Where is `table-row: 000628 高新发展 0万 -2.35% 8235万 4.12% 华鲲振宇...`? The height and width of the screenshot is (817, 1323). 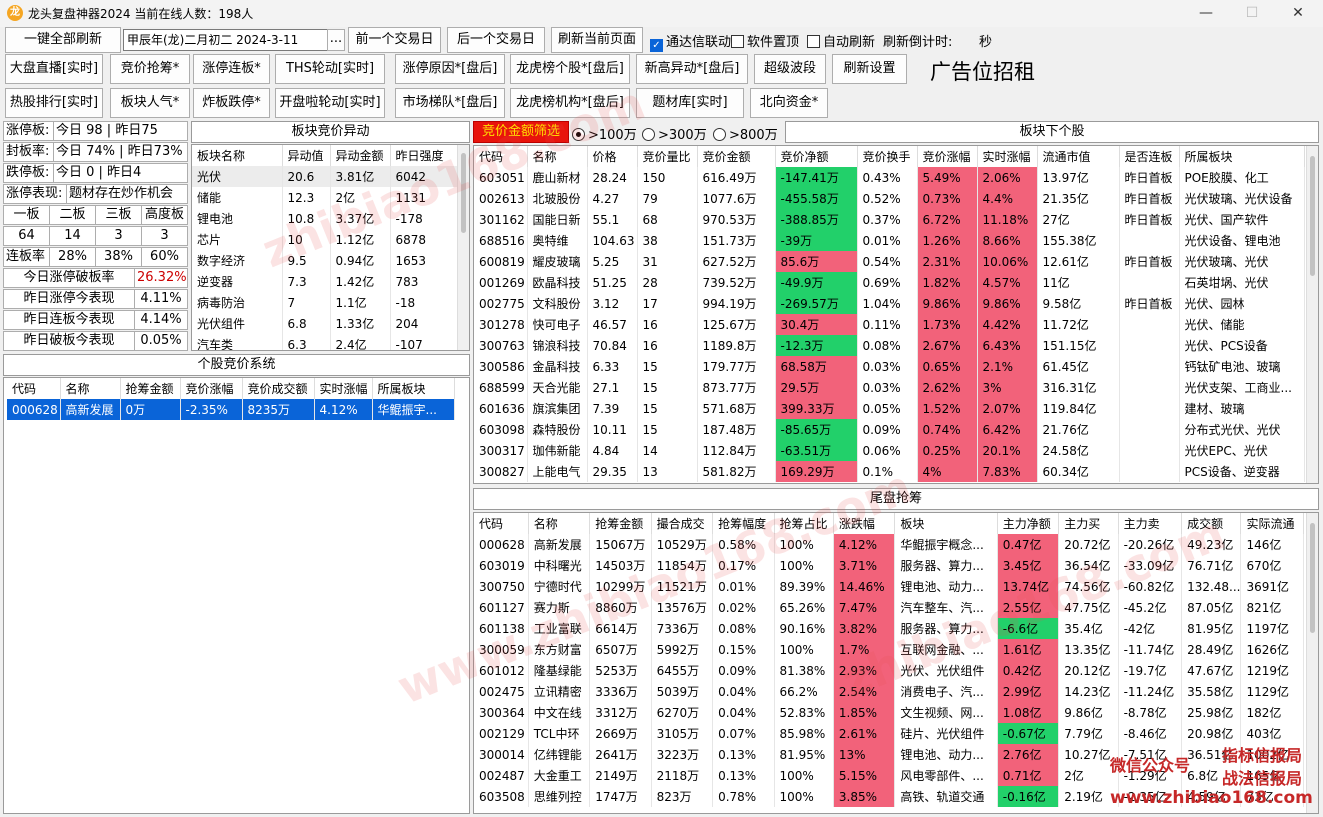
table-row: 000628 高新发展 0万 -2.35% 8235万 4.12% 华鲲振宇... is located at coordinates (231, 409).